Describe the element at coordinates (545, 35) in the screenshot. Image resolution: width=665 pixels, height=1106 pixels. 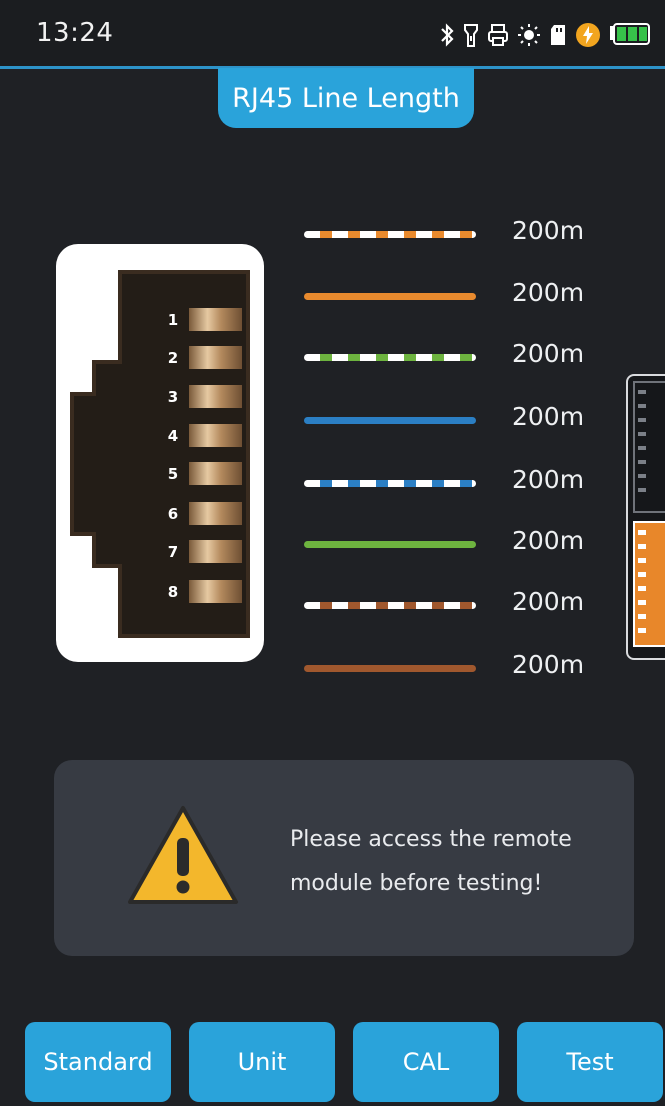
I see `status-icons` at that location.